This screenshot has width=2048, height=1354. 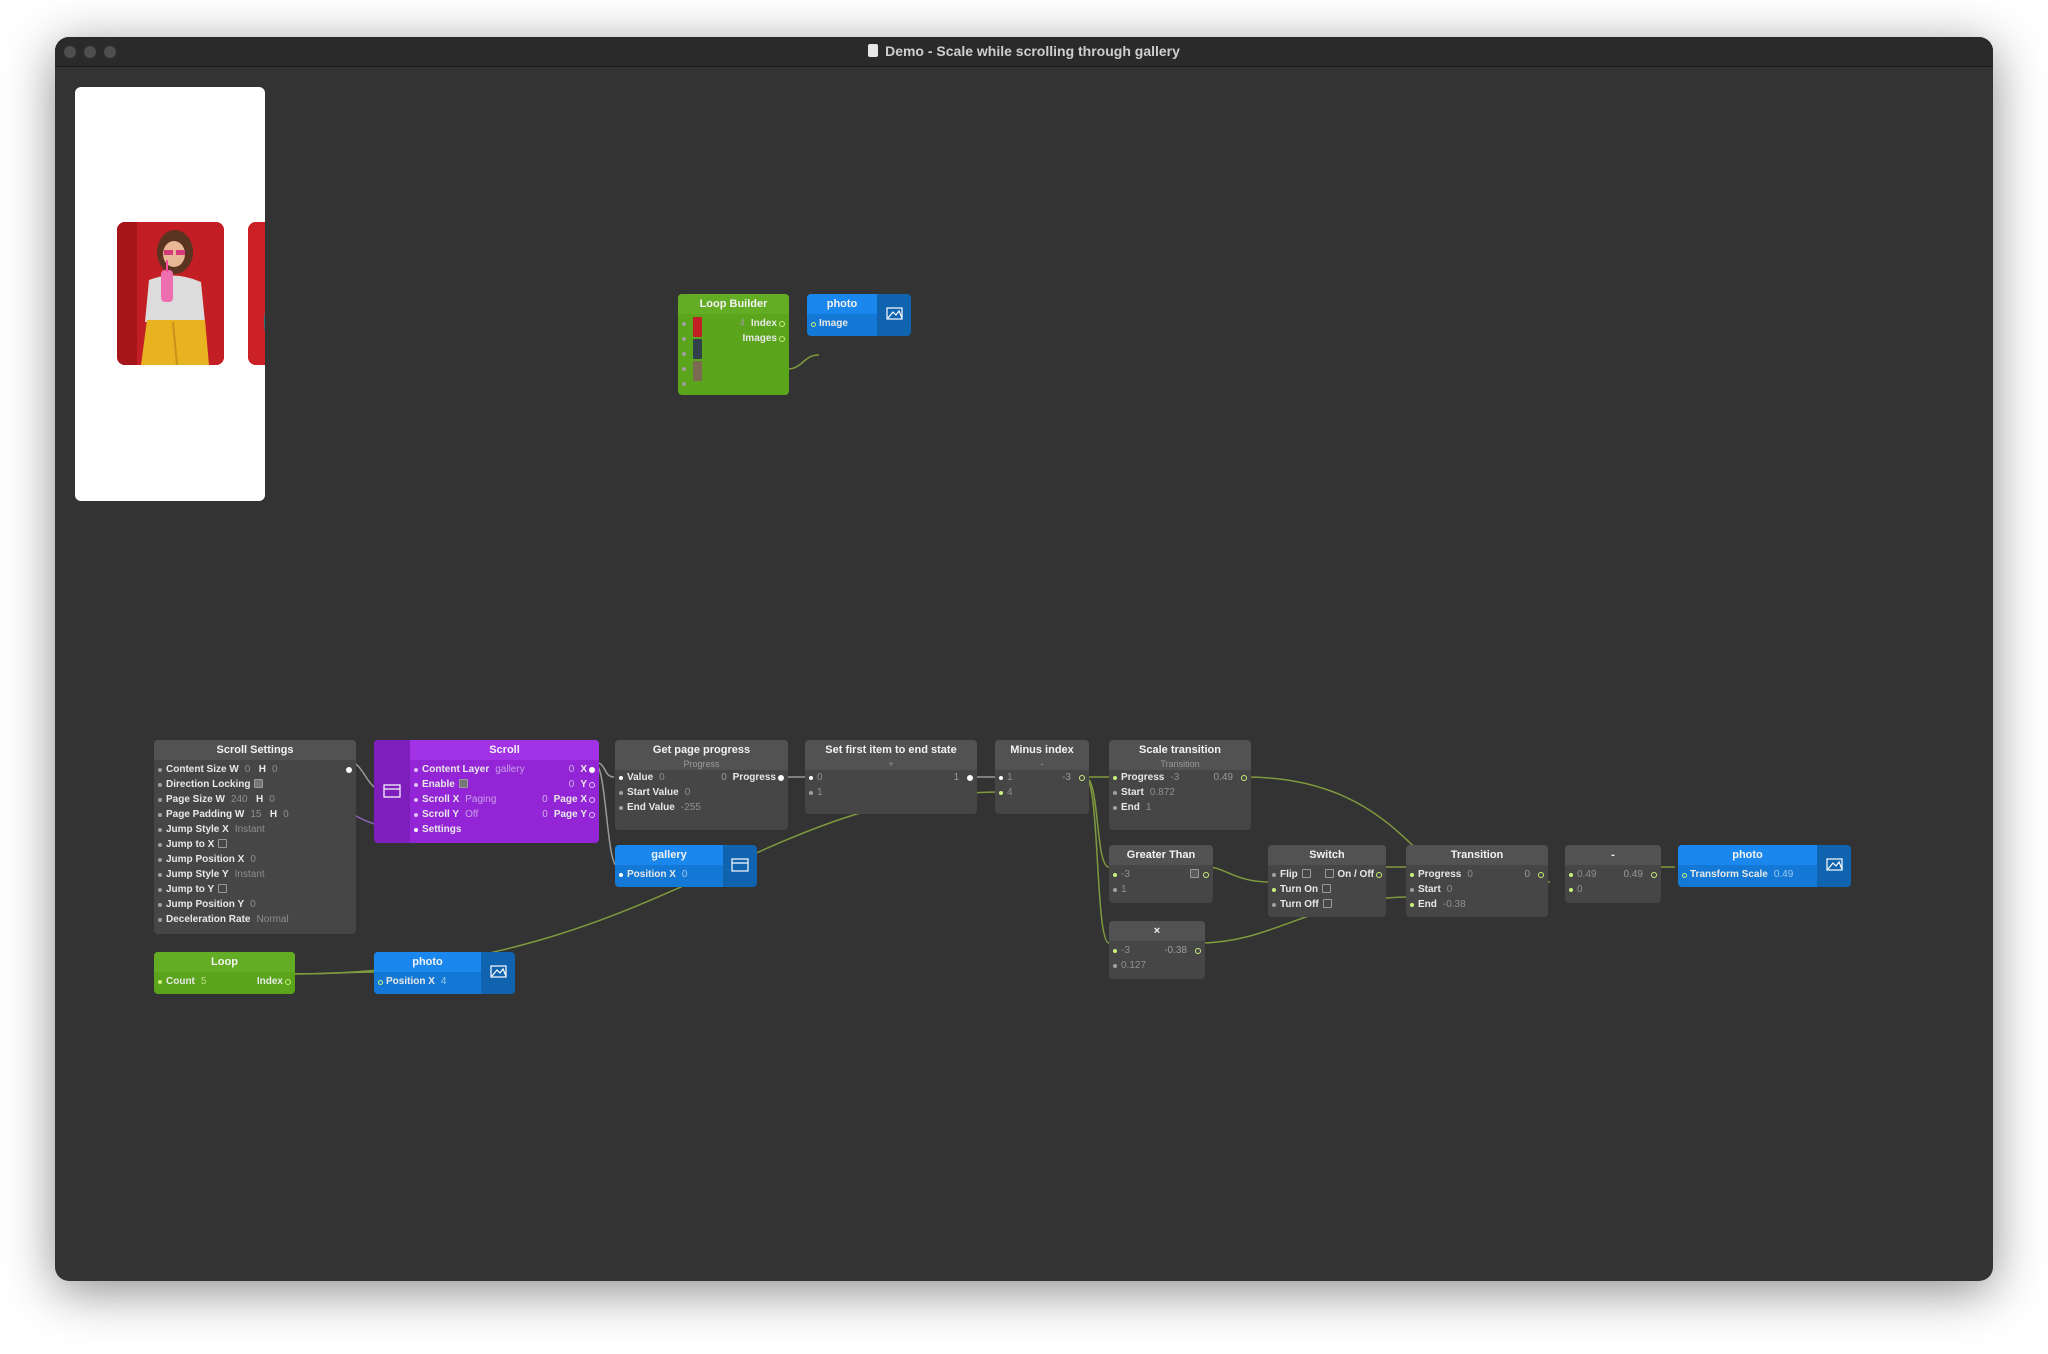 I want to click on node-title: Greater Than, so click(x=1161, y=855).